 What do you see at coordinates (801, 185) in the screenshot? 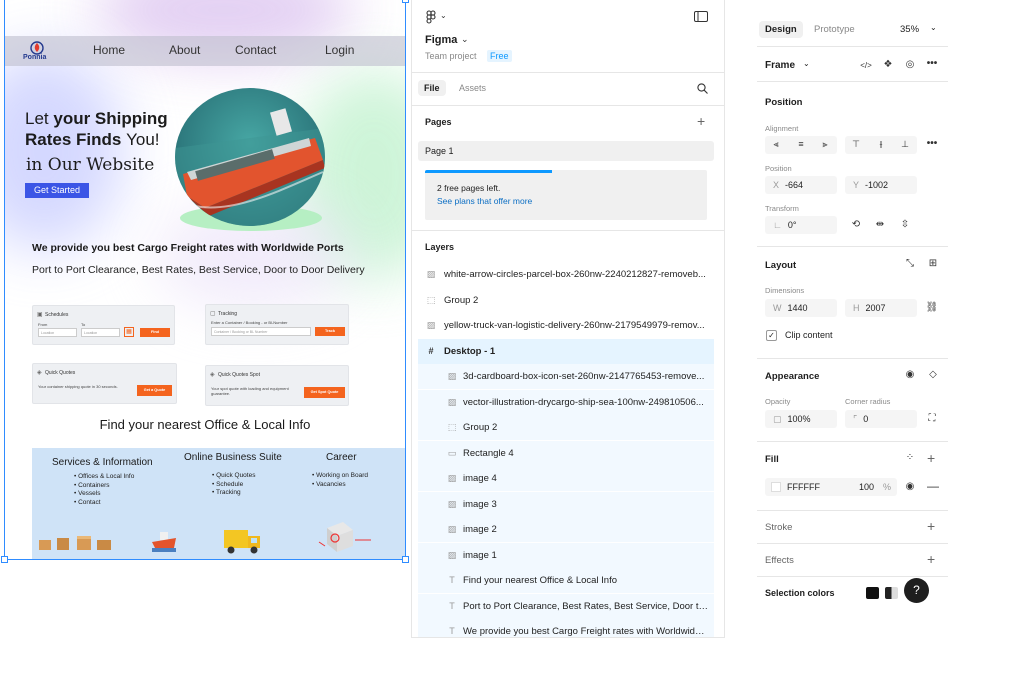
I see `x-field: X -664` at bounding box center [801, 185].